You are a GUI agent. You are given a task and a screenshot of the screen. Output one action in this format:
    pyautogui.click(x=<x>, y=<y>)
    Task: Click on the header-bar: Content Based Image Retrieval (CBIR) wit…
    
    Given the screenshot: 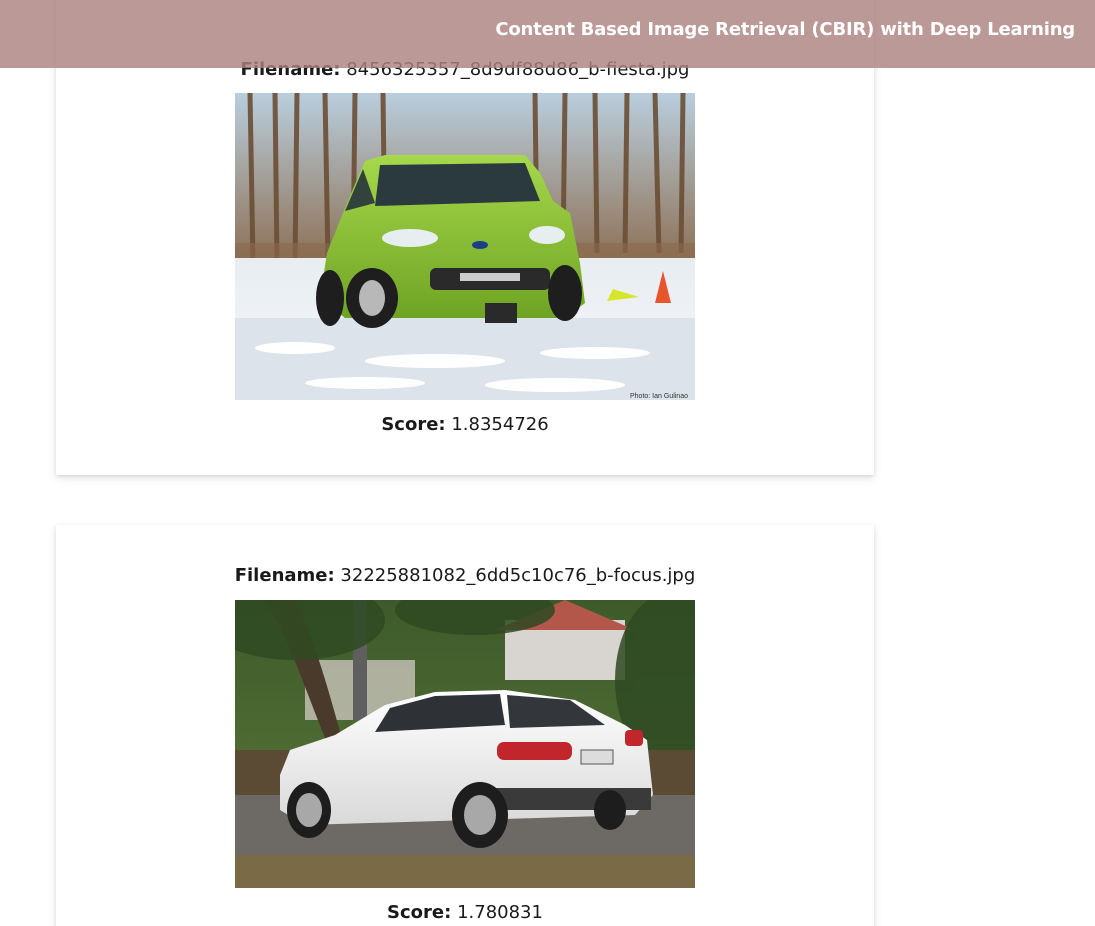 What is the action you would take?
    pyautogui.click(x=547, y=34)
    